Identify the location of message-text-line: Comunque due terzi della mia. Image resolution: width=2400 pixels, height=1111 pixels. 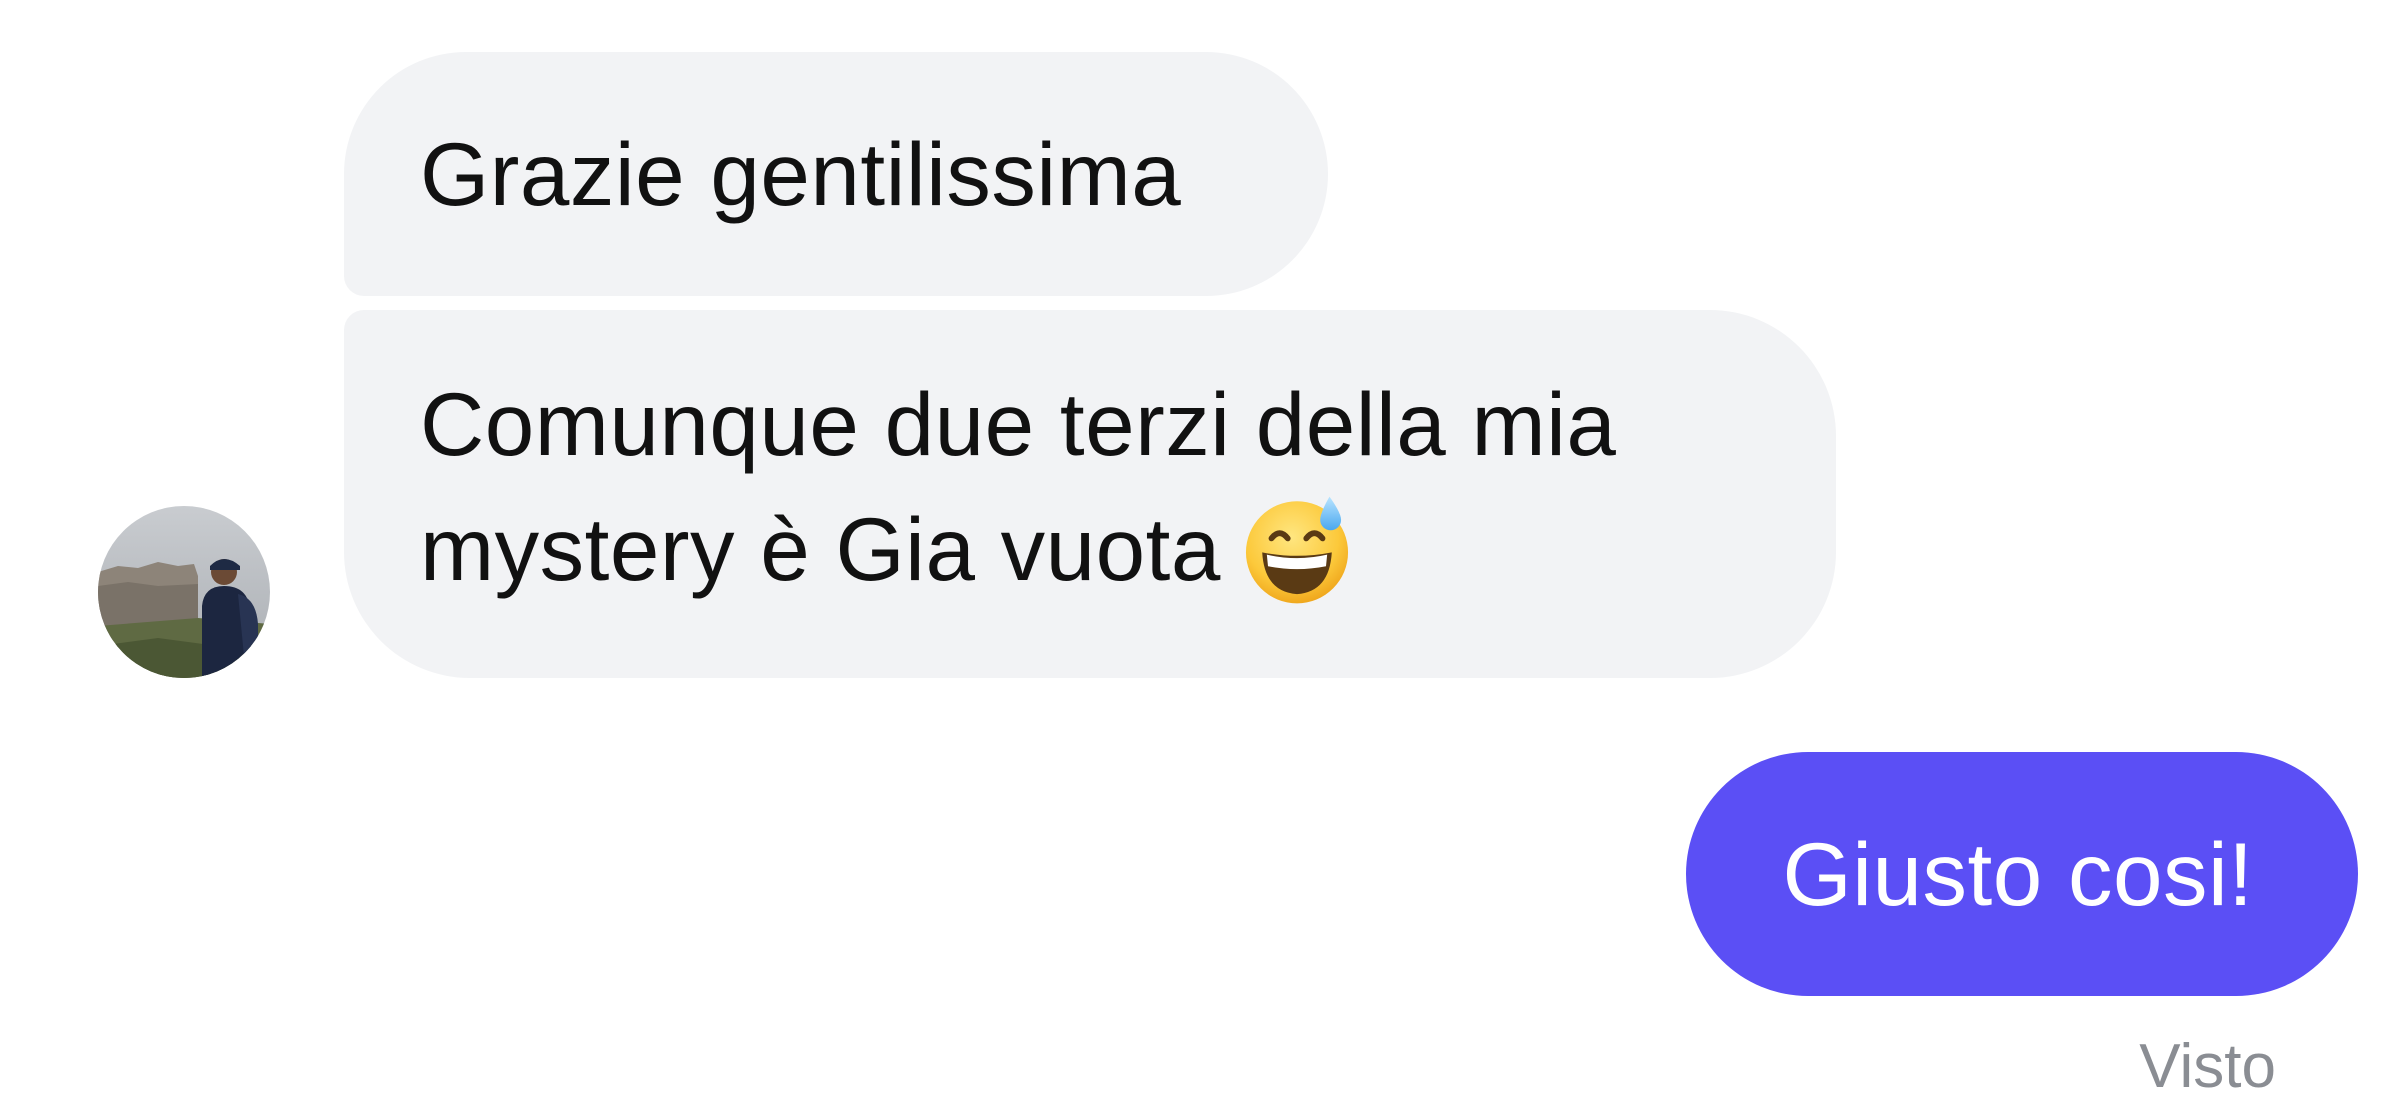
(1018, 424).